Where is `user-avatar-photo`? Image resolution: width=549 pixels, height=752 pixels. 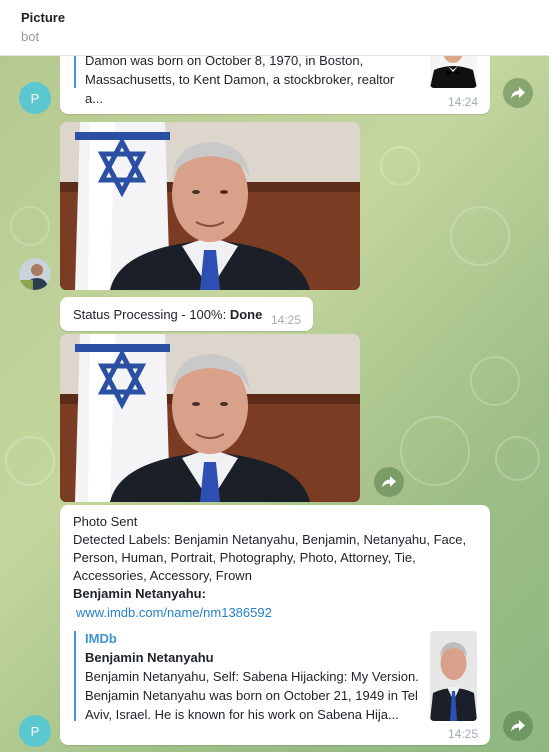 user-avatar-photo is located at coordinates (35, 274).